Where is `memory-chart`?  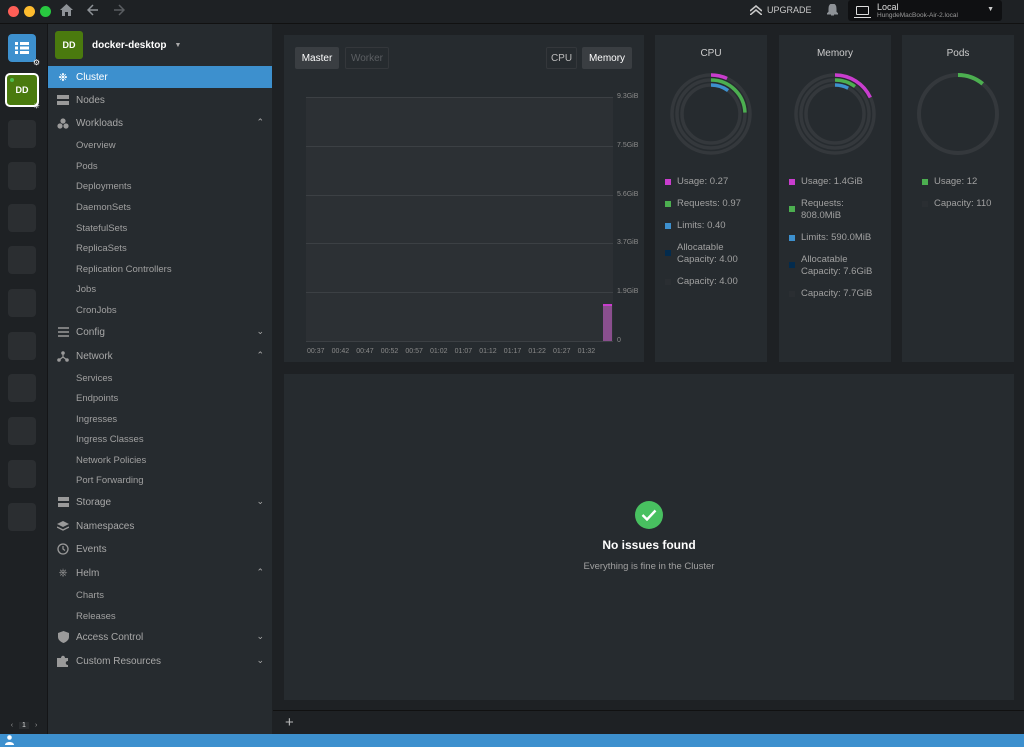 memory-chart is located at coordinates (459, 219).